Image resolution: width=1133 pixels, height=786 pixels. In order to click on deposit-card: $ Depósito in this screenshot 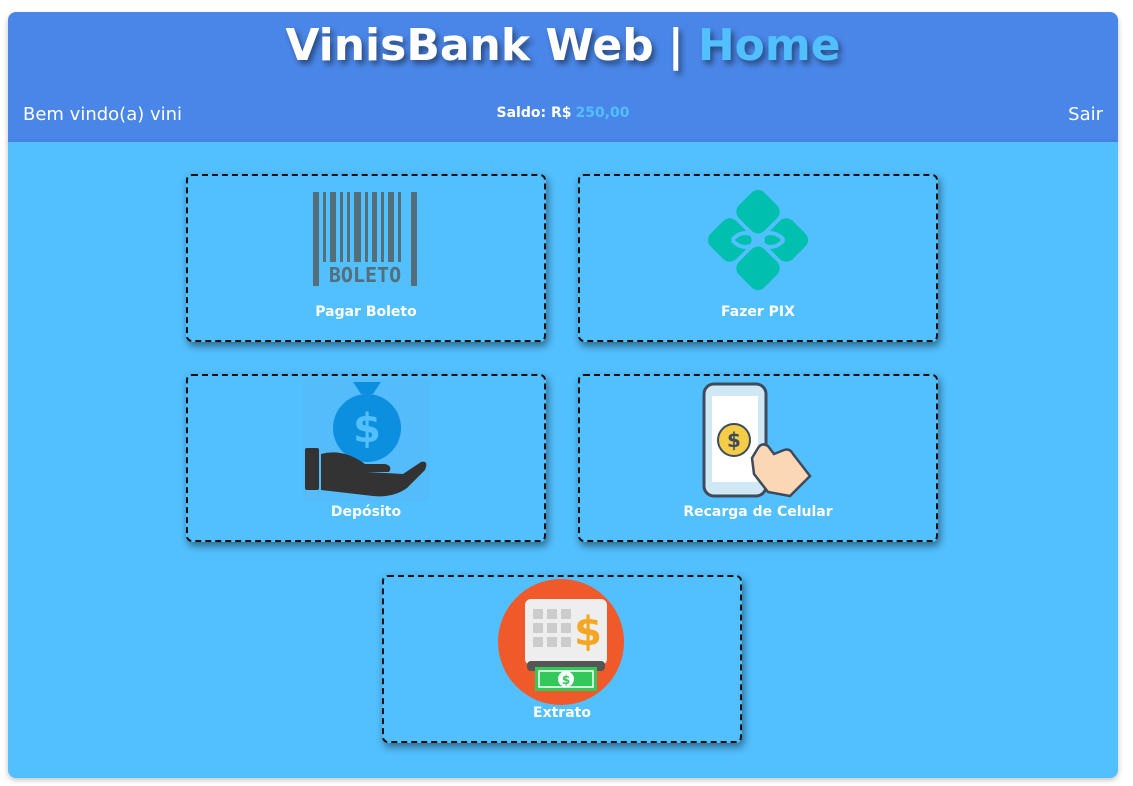, I will do `click(366, 458)`.